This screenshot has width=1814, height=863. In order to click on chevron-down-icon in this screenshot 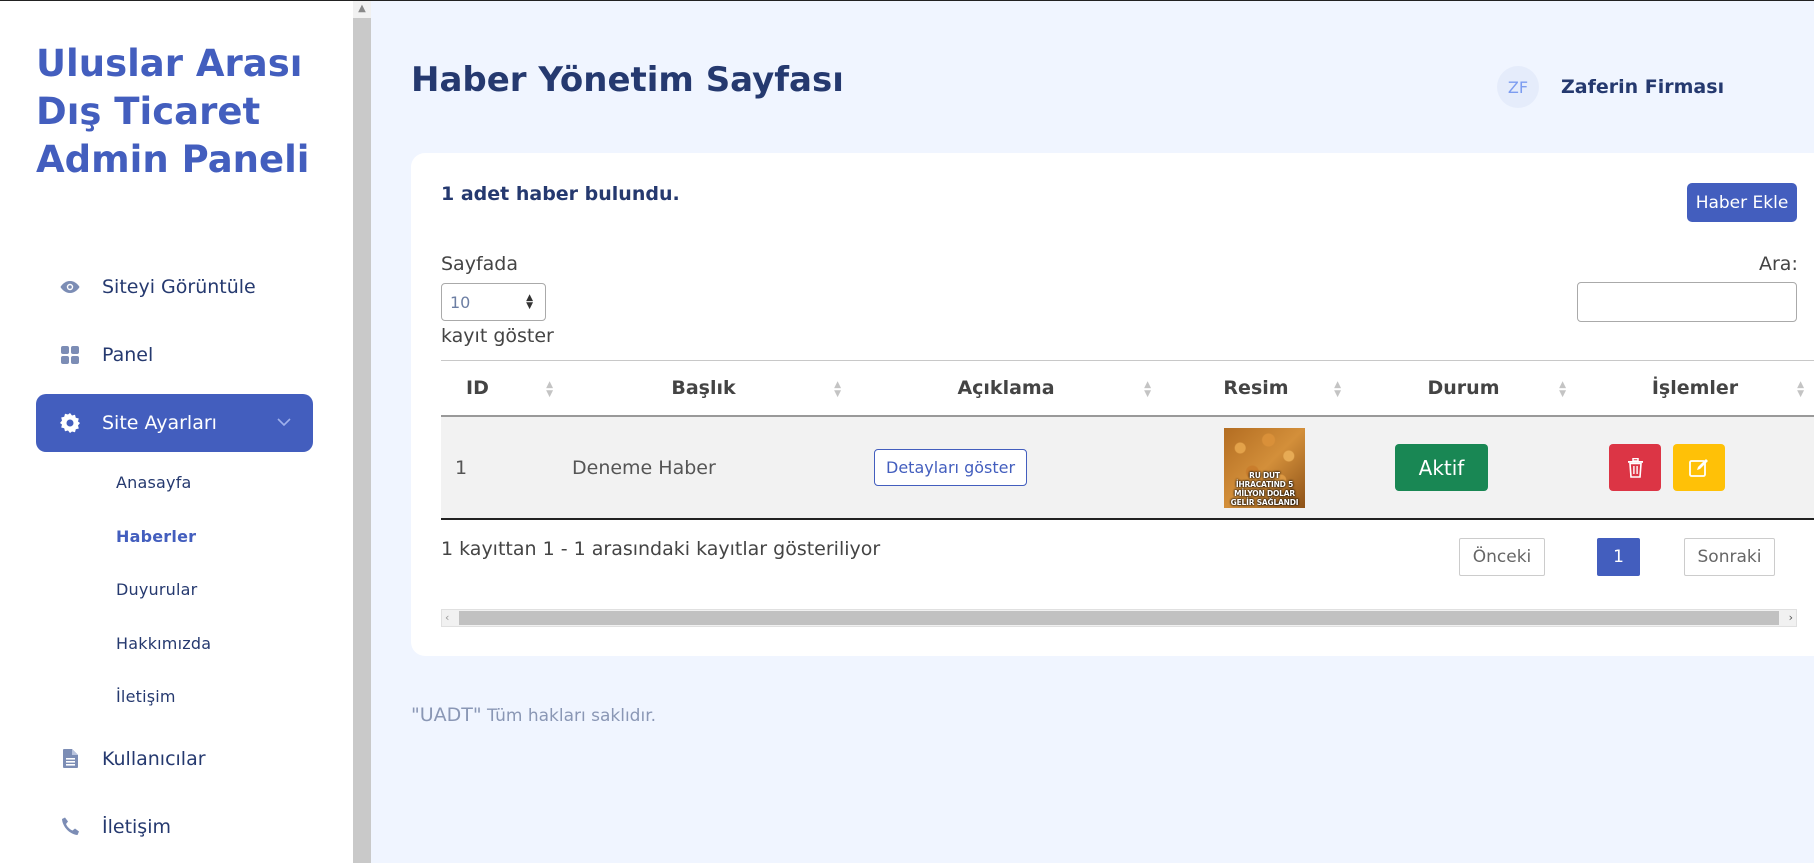, I will do `click(284, 423)`.